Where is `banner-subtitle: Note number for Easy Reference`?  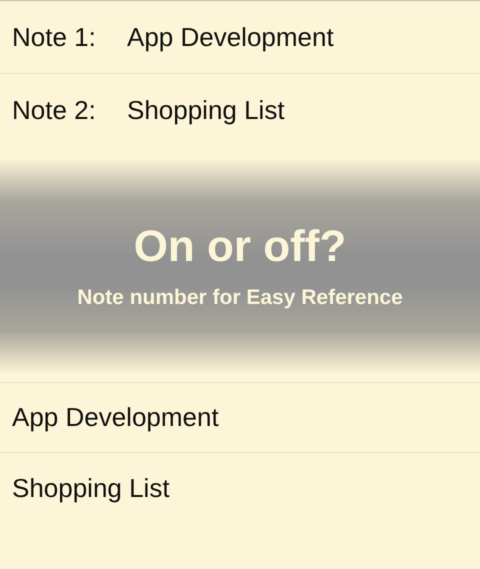 banner-subtitle: Note number for Easy Reference is located at coordinates (240, 297).